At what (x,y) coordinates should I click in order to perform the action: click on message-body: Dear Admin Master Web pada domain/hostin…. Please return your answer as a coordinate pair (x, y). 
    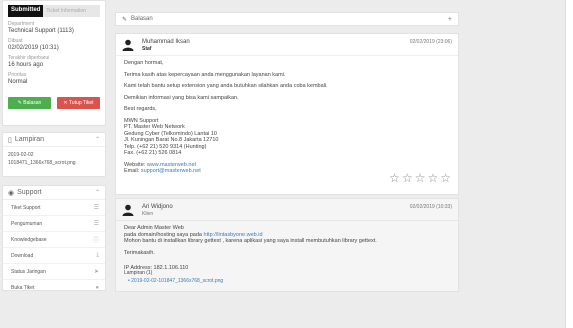
    Looking at the image, I should click on (287, 246).